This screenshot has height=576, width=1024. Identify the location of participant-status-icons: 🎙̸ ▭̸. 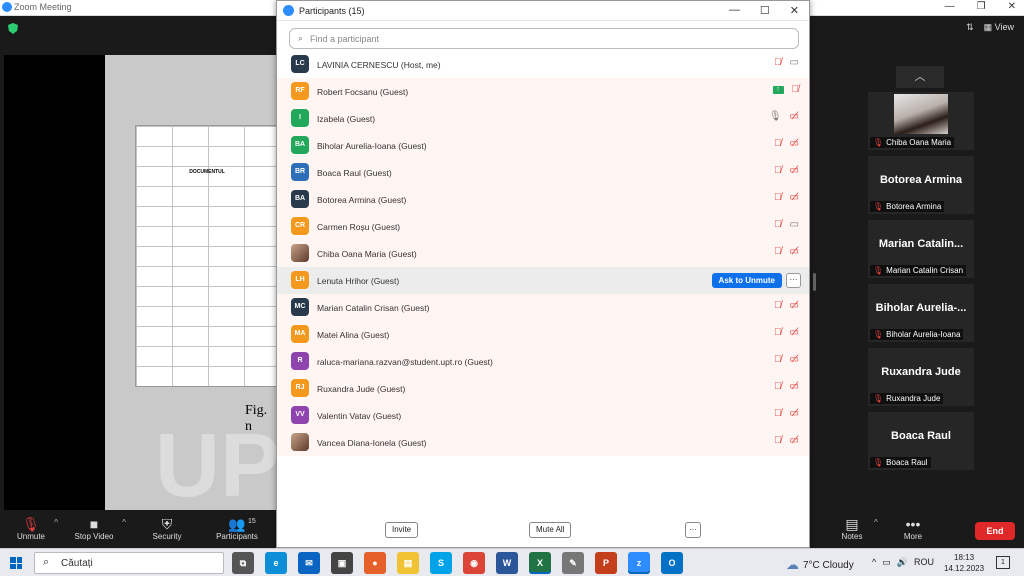
(786, 143).